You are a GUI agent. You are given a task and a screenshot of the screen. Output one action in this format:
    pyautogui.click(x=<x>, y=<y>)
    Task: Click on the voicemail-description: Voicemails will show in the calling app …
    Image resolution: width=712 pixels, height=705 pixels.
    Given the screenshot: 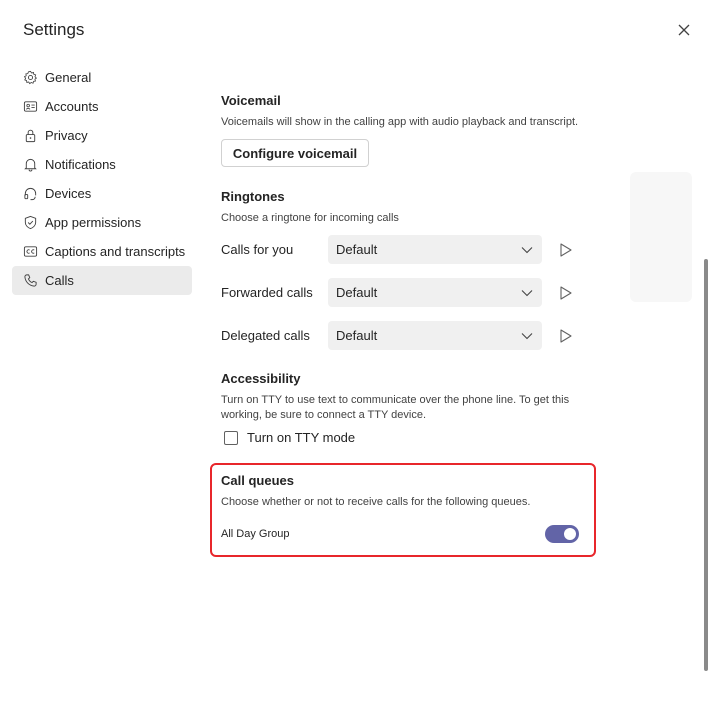 What is the action you would take?
    pyautogui.click(x=400, y=122)
    